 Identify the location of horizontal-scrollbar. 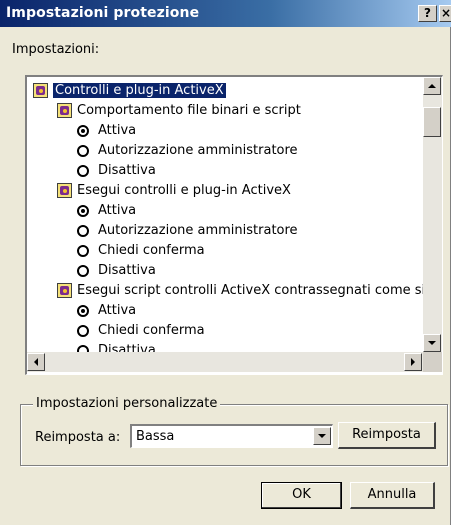
(225, 362).